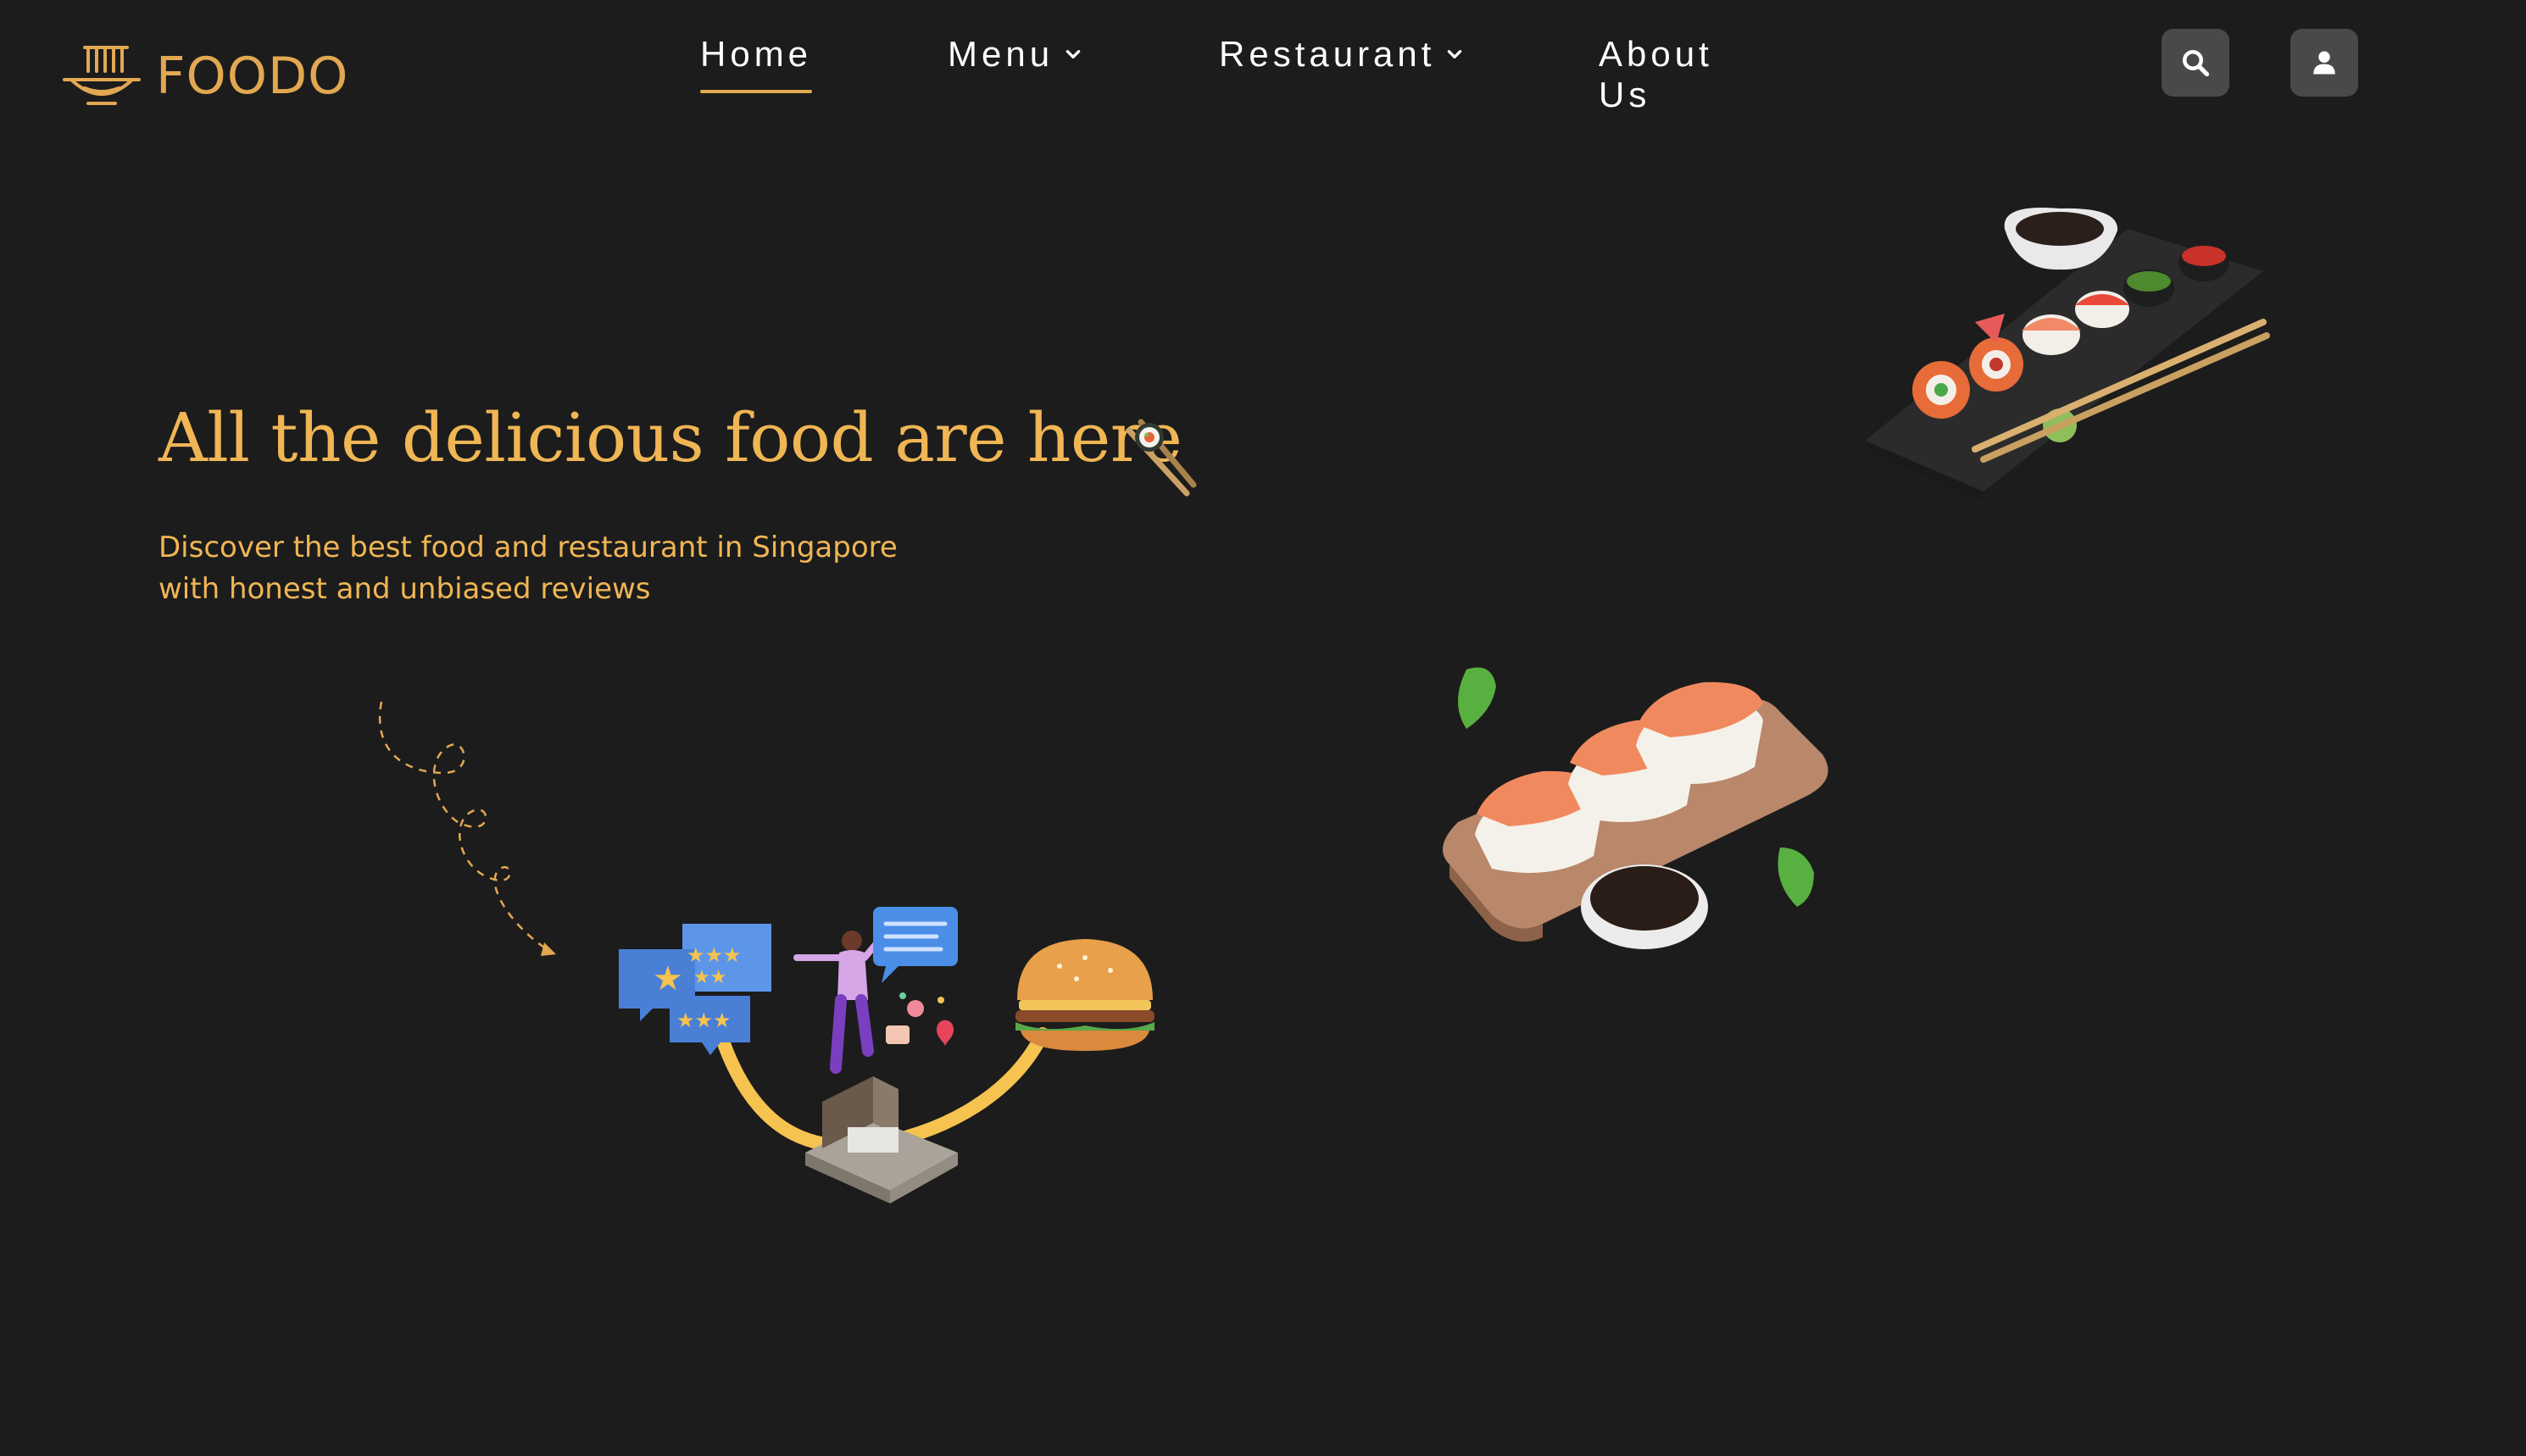 The width and height of the screenshot is (2526, 1456). What do you see at coordinates (1161, 458) in the screenshot?
I see `sushi-chopsticks-icon` at bounding box center [1161, 458].